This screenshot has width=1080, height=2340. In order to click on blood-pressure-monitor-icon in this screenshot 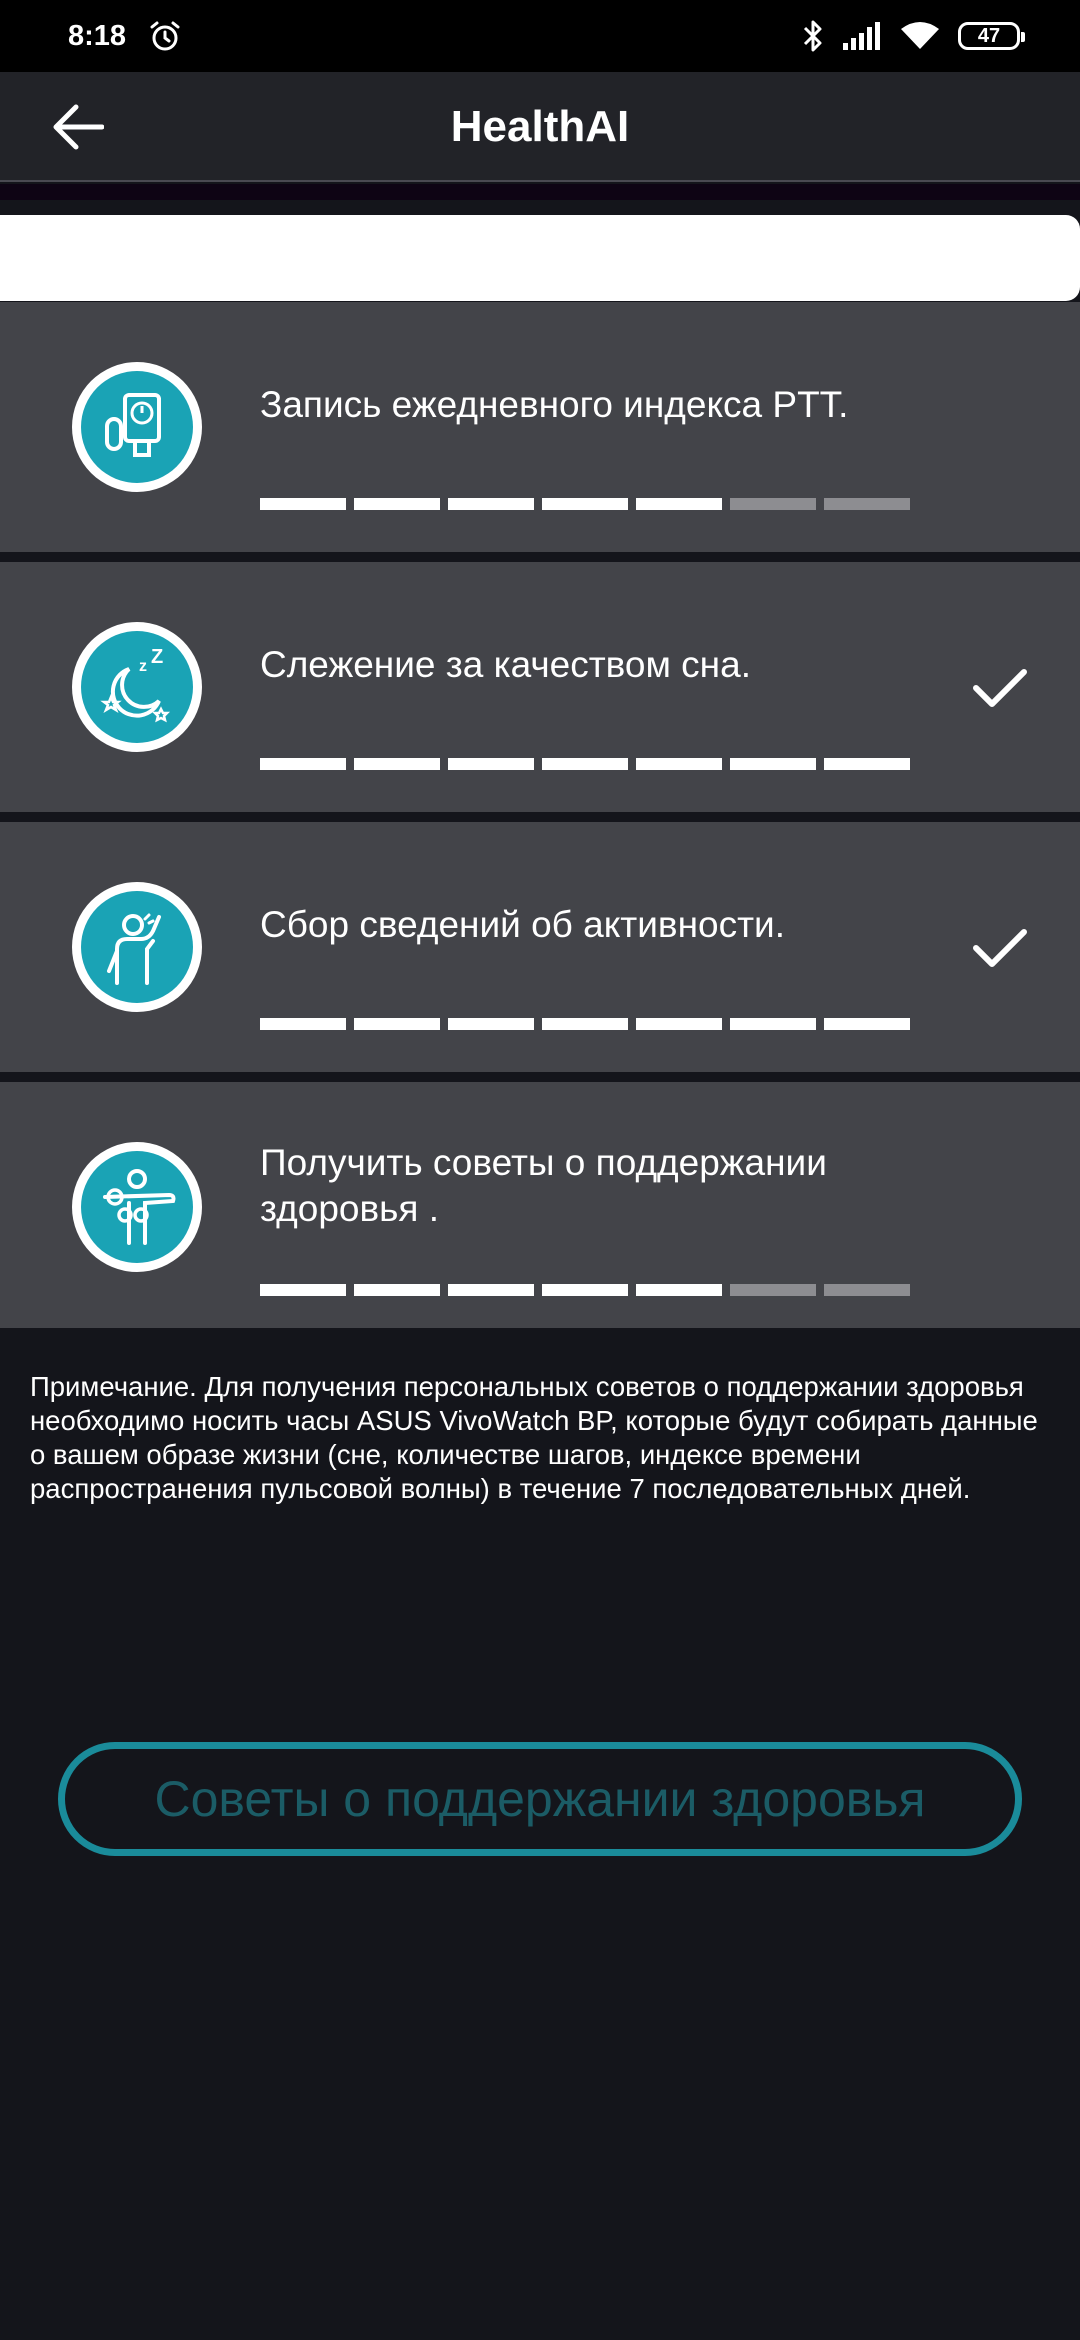, I will do `click(137, 427)`.